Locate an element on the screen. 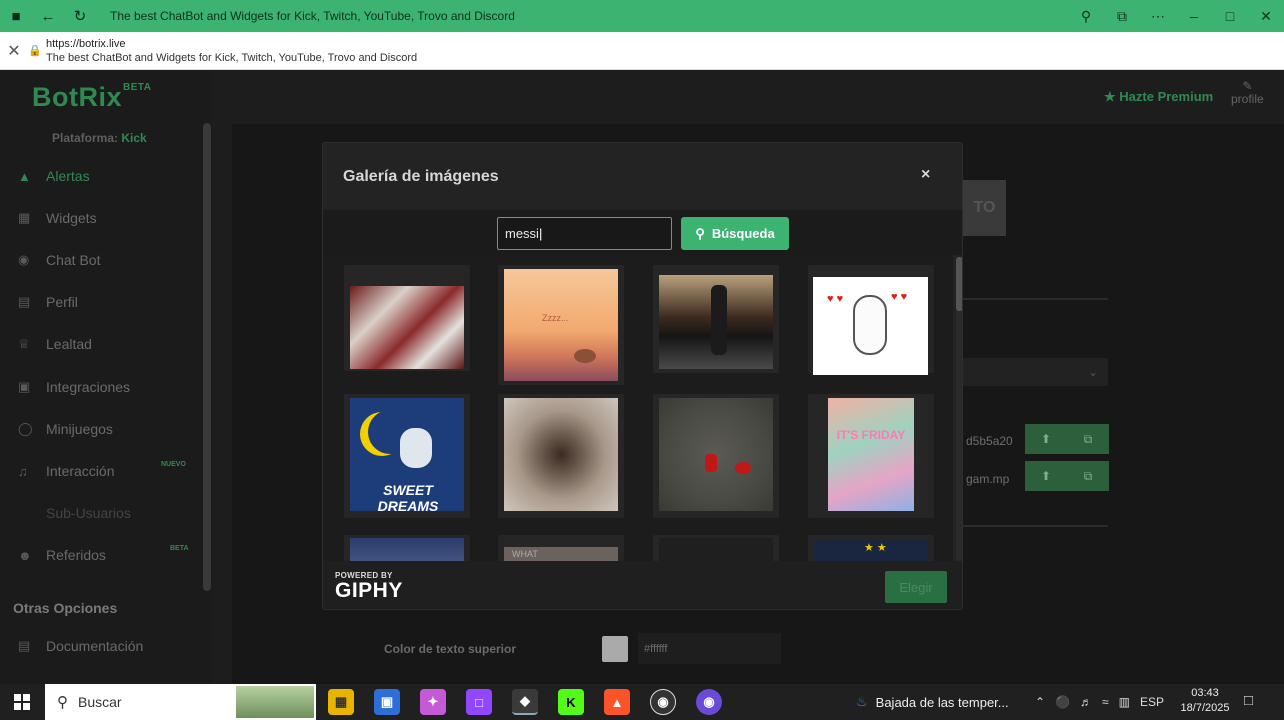  app-icon: ■ is located at coordinates (16, 16).